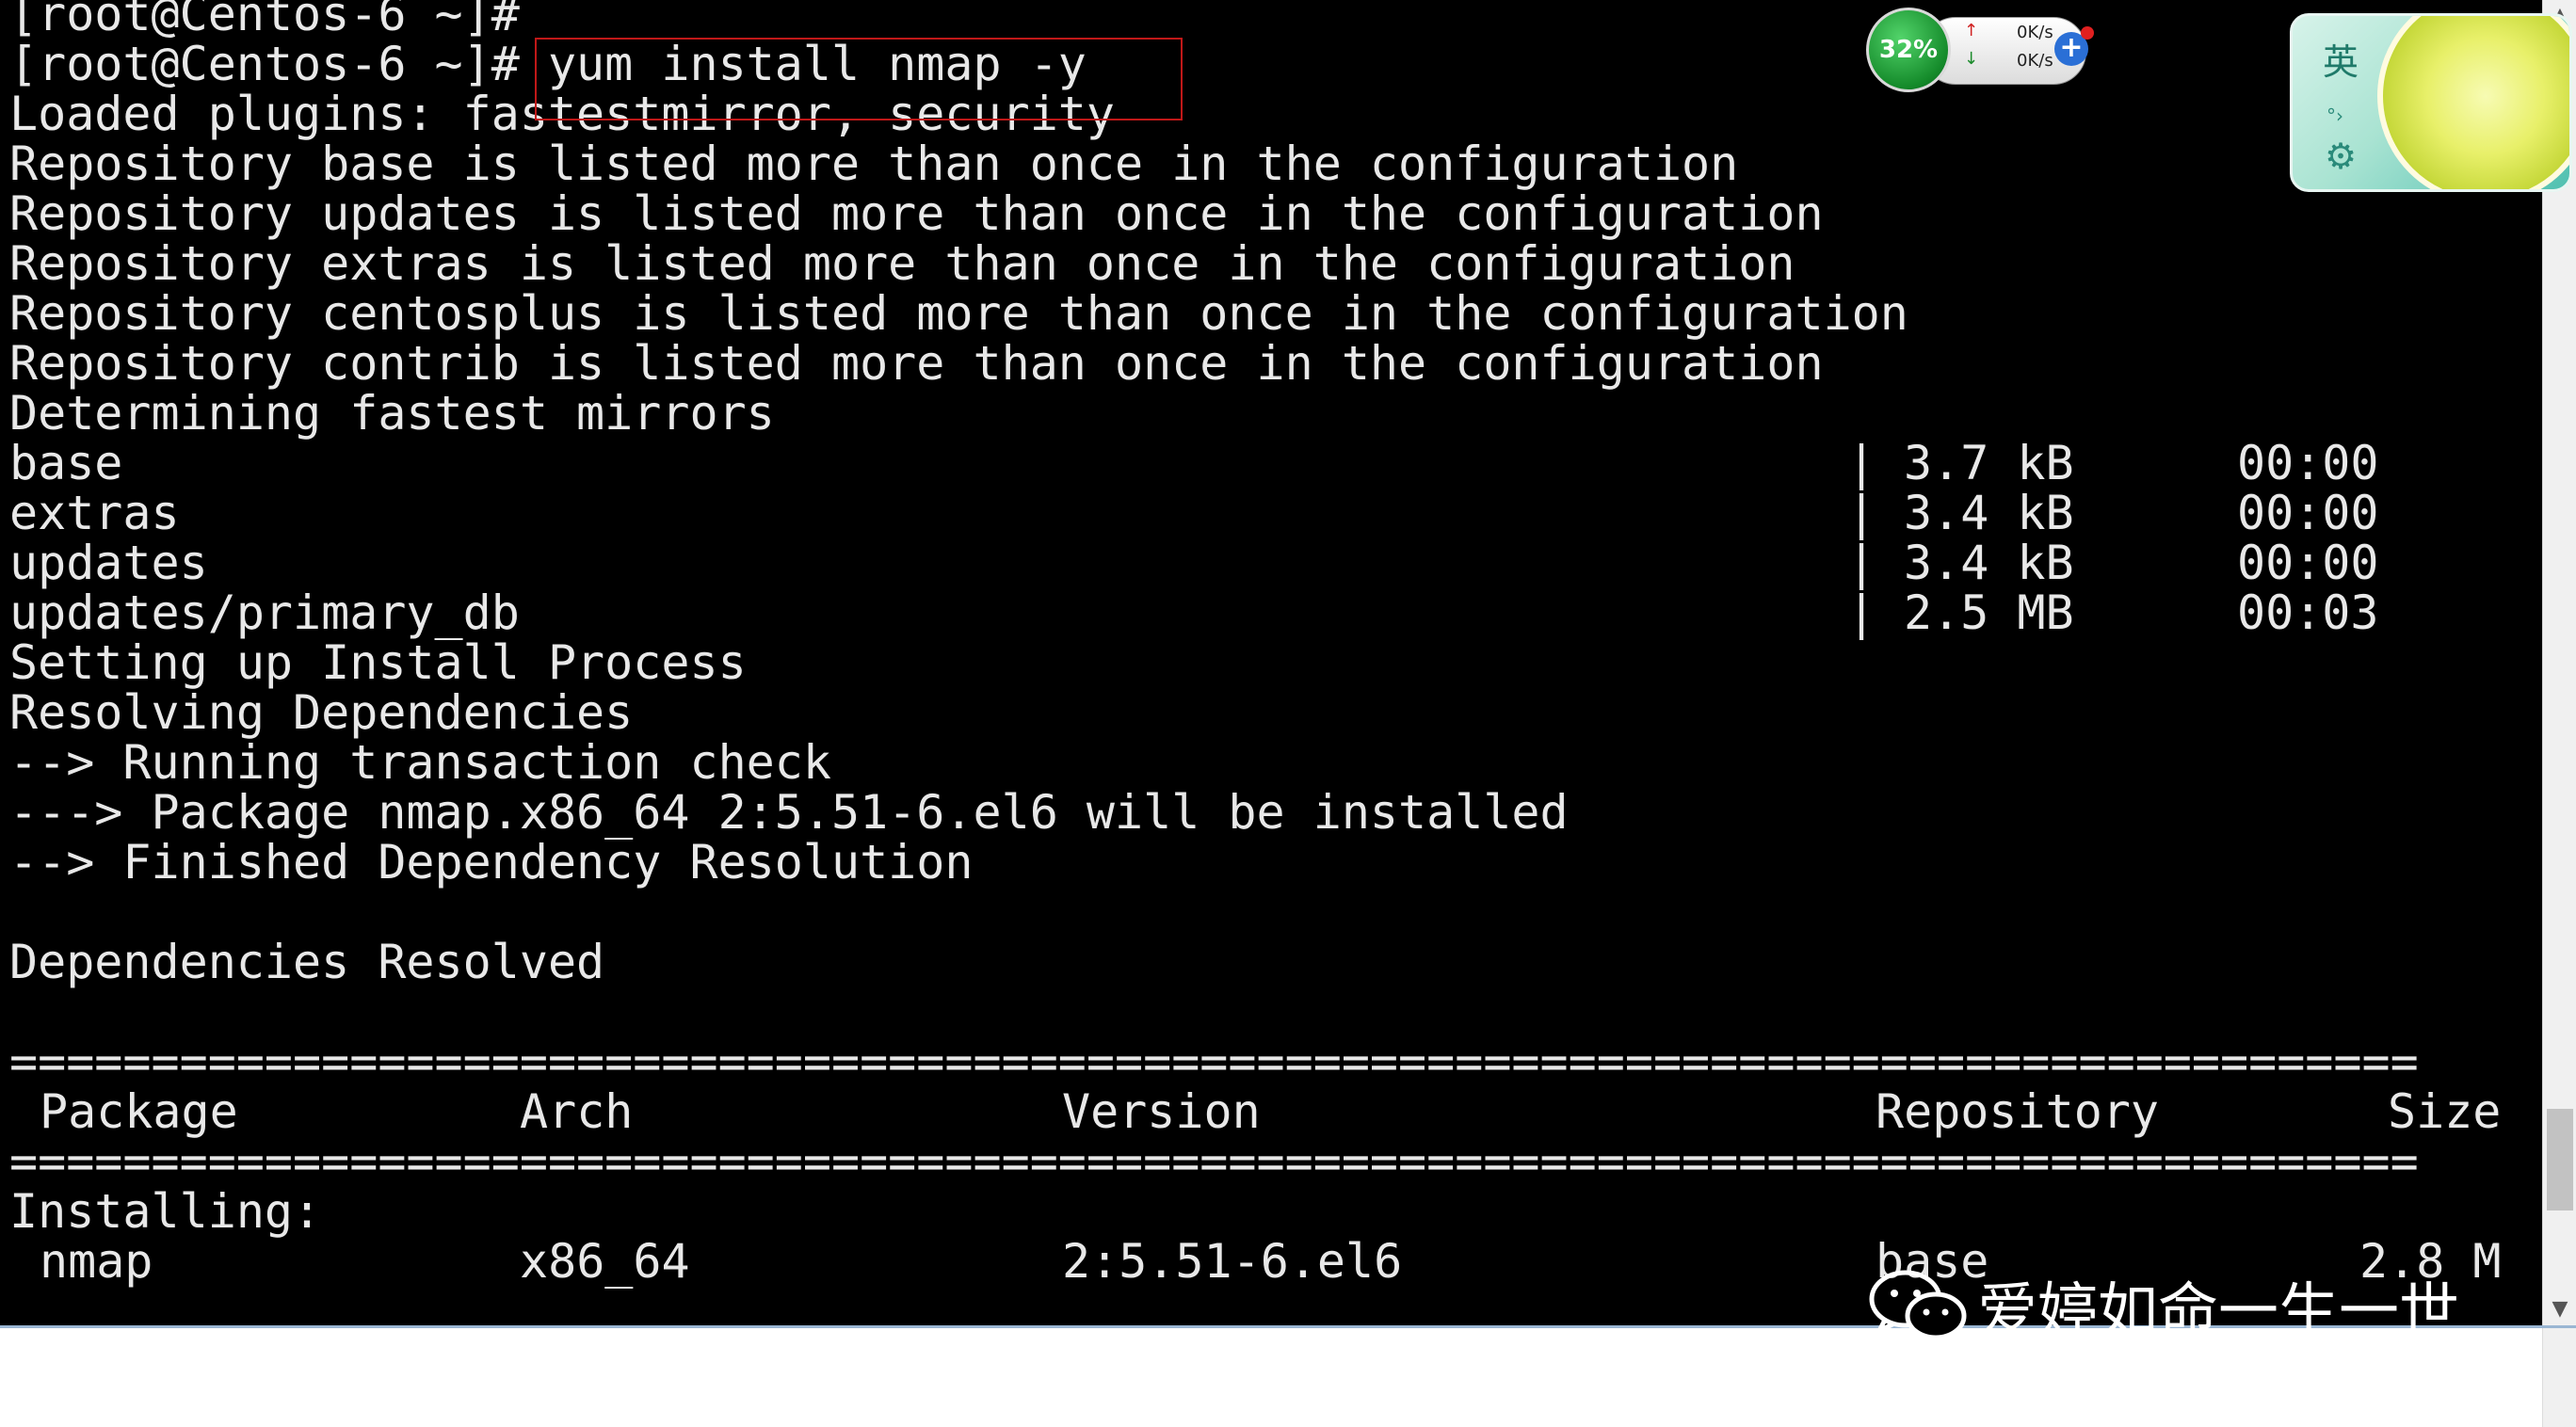 This screenshot has height=1427, width=2576. What do you see at coordinates (2035, 32) in the screenshot?
I see `upload-speed: 0K/s` at bounding box center [2035, 32].